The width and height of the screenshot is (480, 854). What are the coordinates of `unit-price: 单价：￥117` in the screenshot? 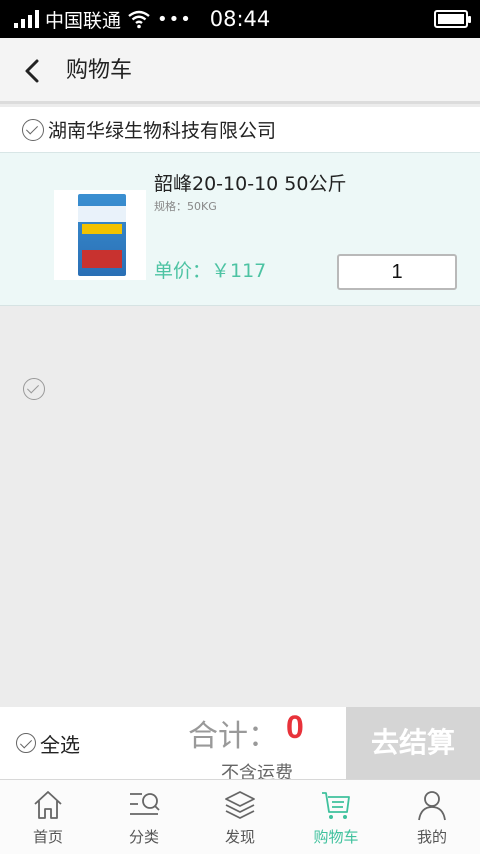 It's located at (210, 271).